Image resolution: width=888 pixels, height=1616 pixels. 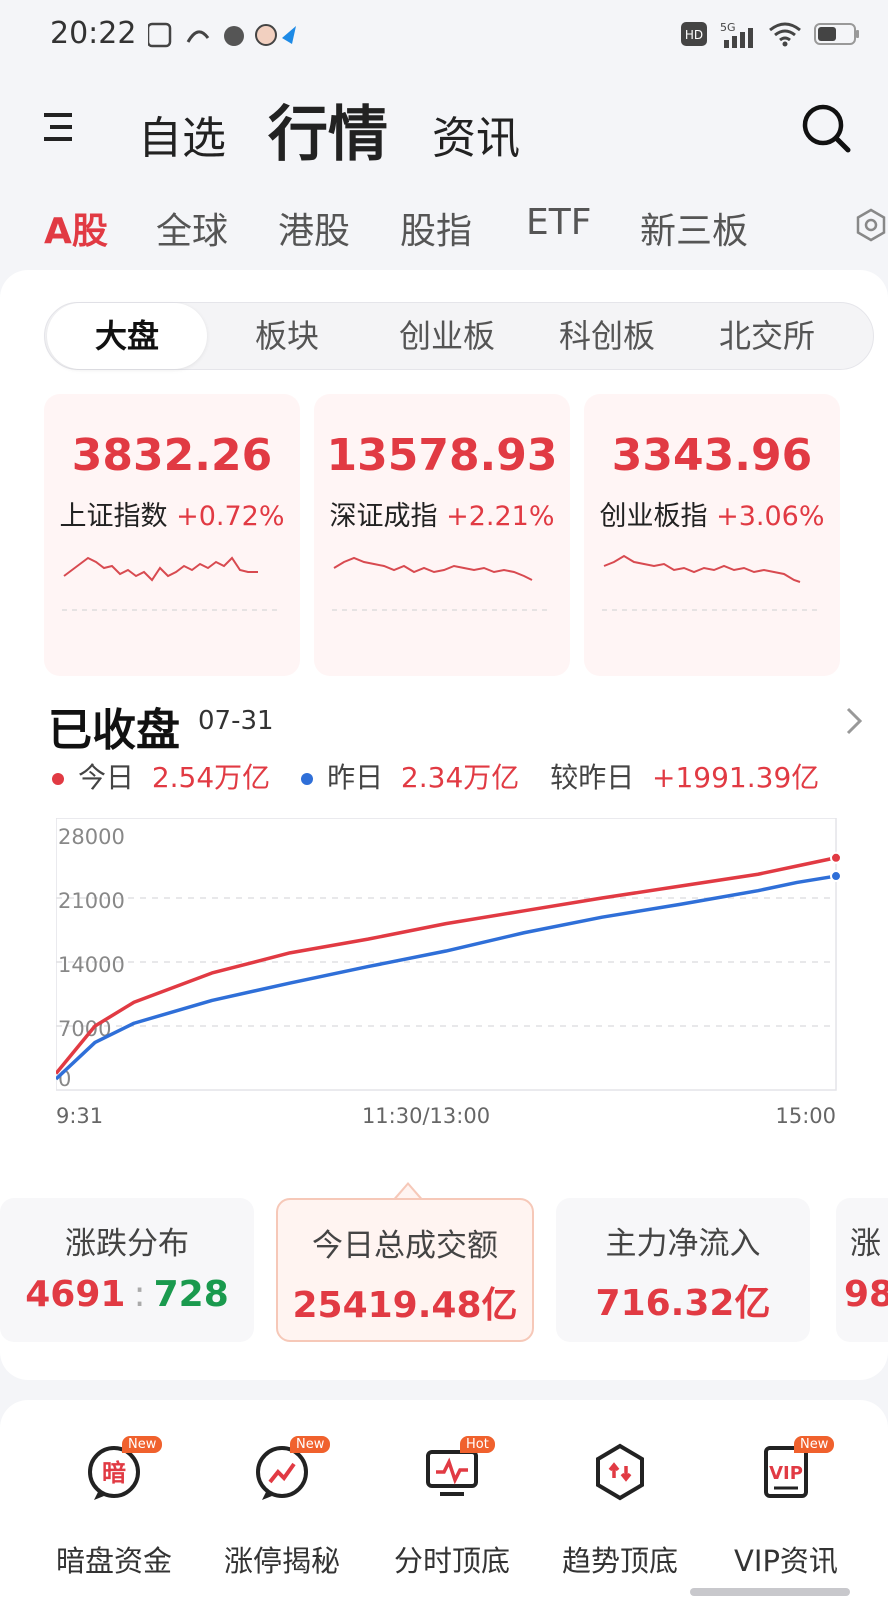 I want to click on svg-text: 5G, so click(x=728, y=27).